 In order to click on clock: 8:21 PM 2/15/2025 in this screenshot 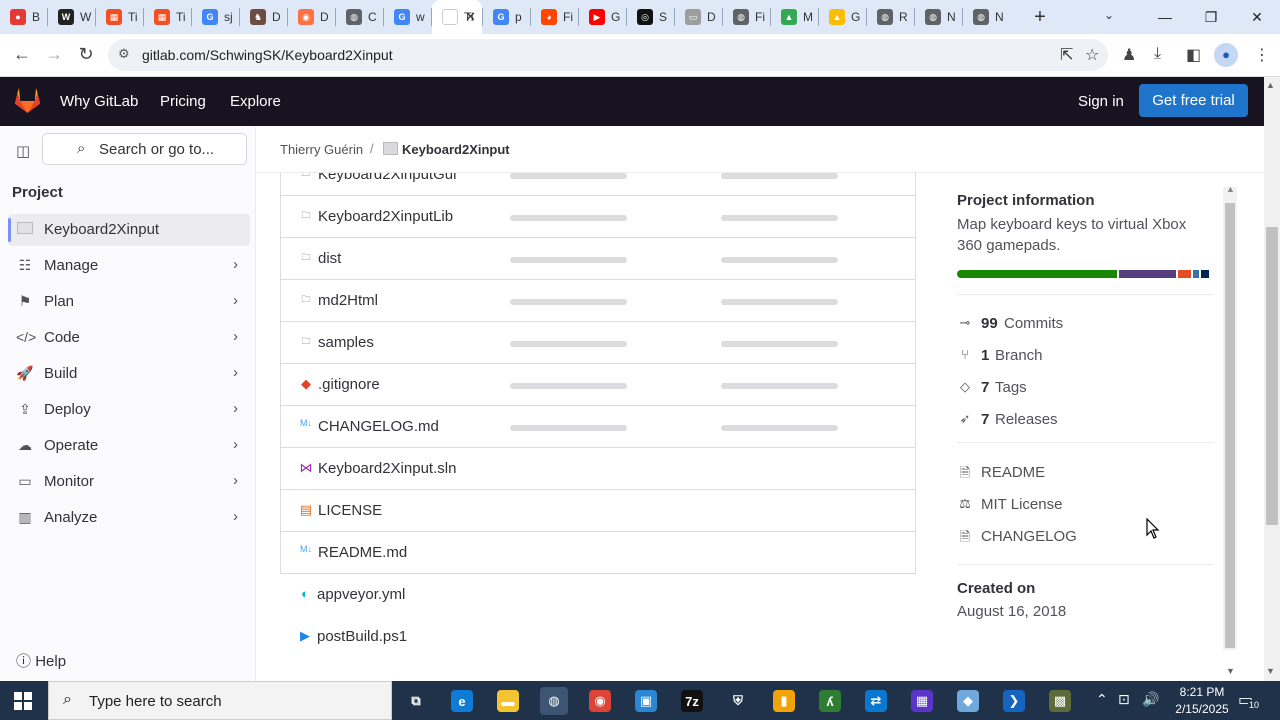, I will do `click(1202, 701)`.